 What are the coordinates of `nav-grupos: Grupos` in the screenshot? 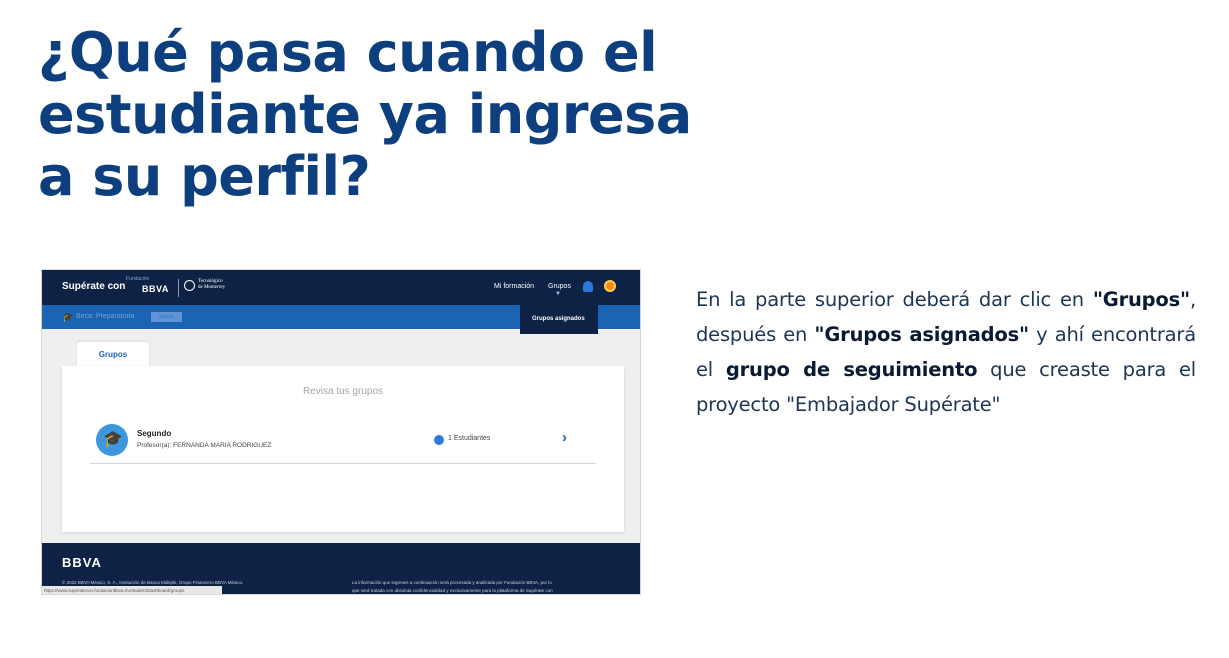 It's located at (559, 286).